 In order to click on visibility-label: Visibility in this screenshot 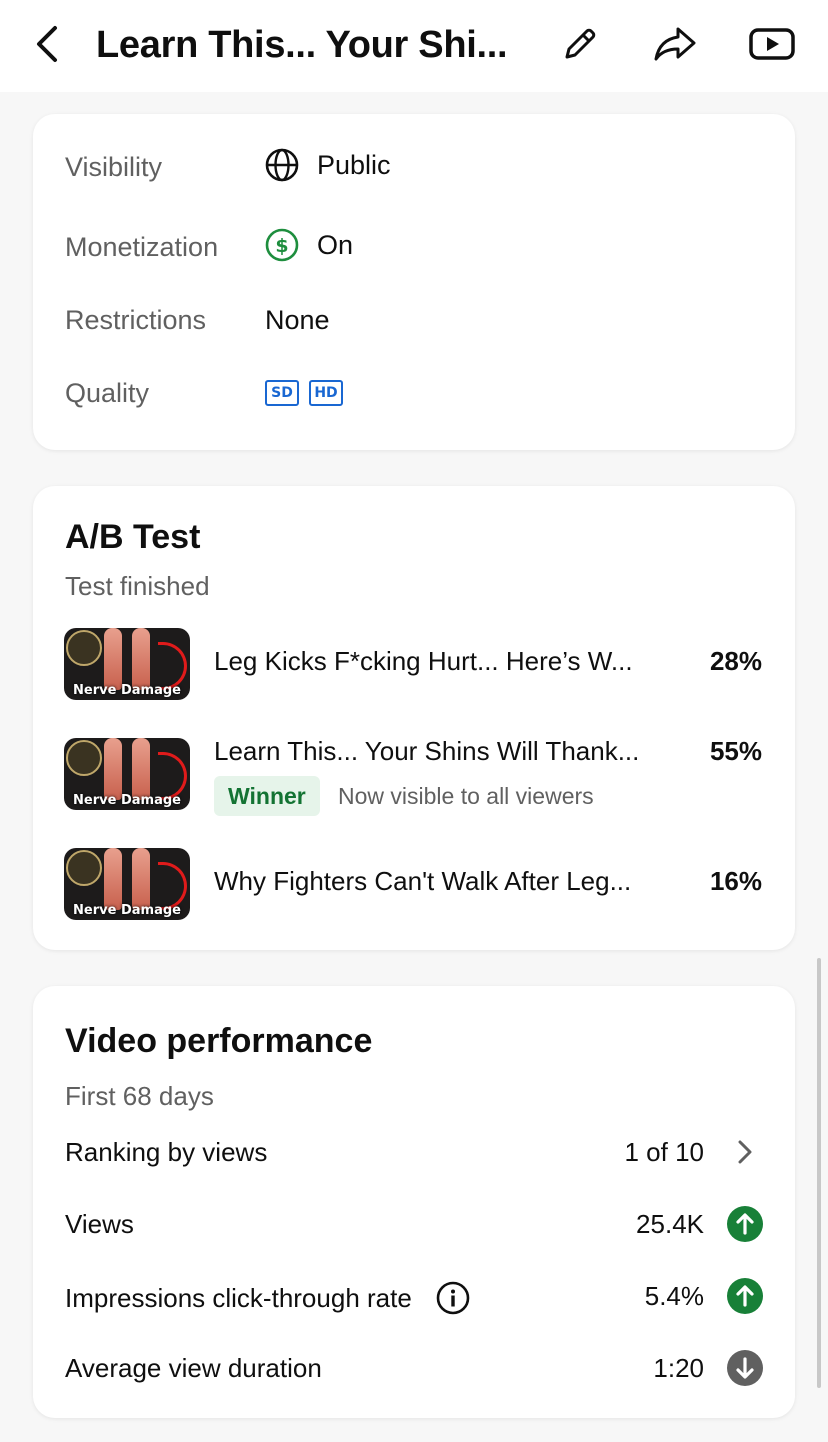, I will do `click(114, 167)`.